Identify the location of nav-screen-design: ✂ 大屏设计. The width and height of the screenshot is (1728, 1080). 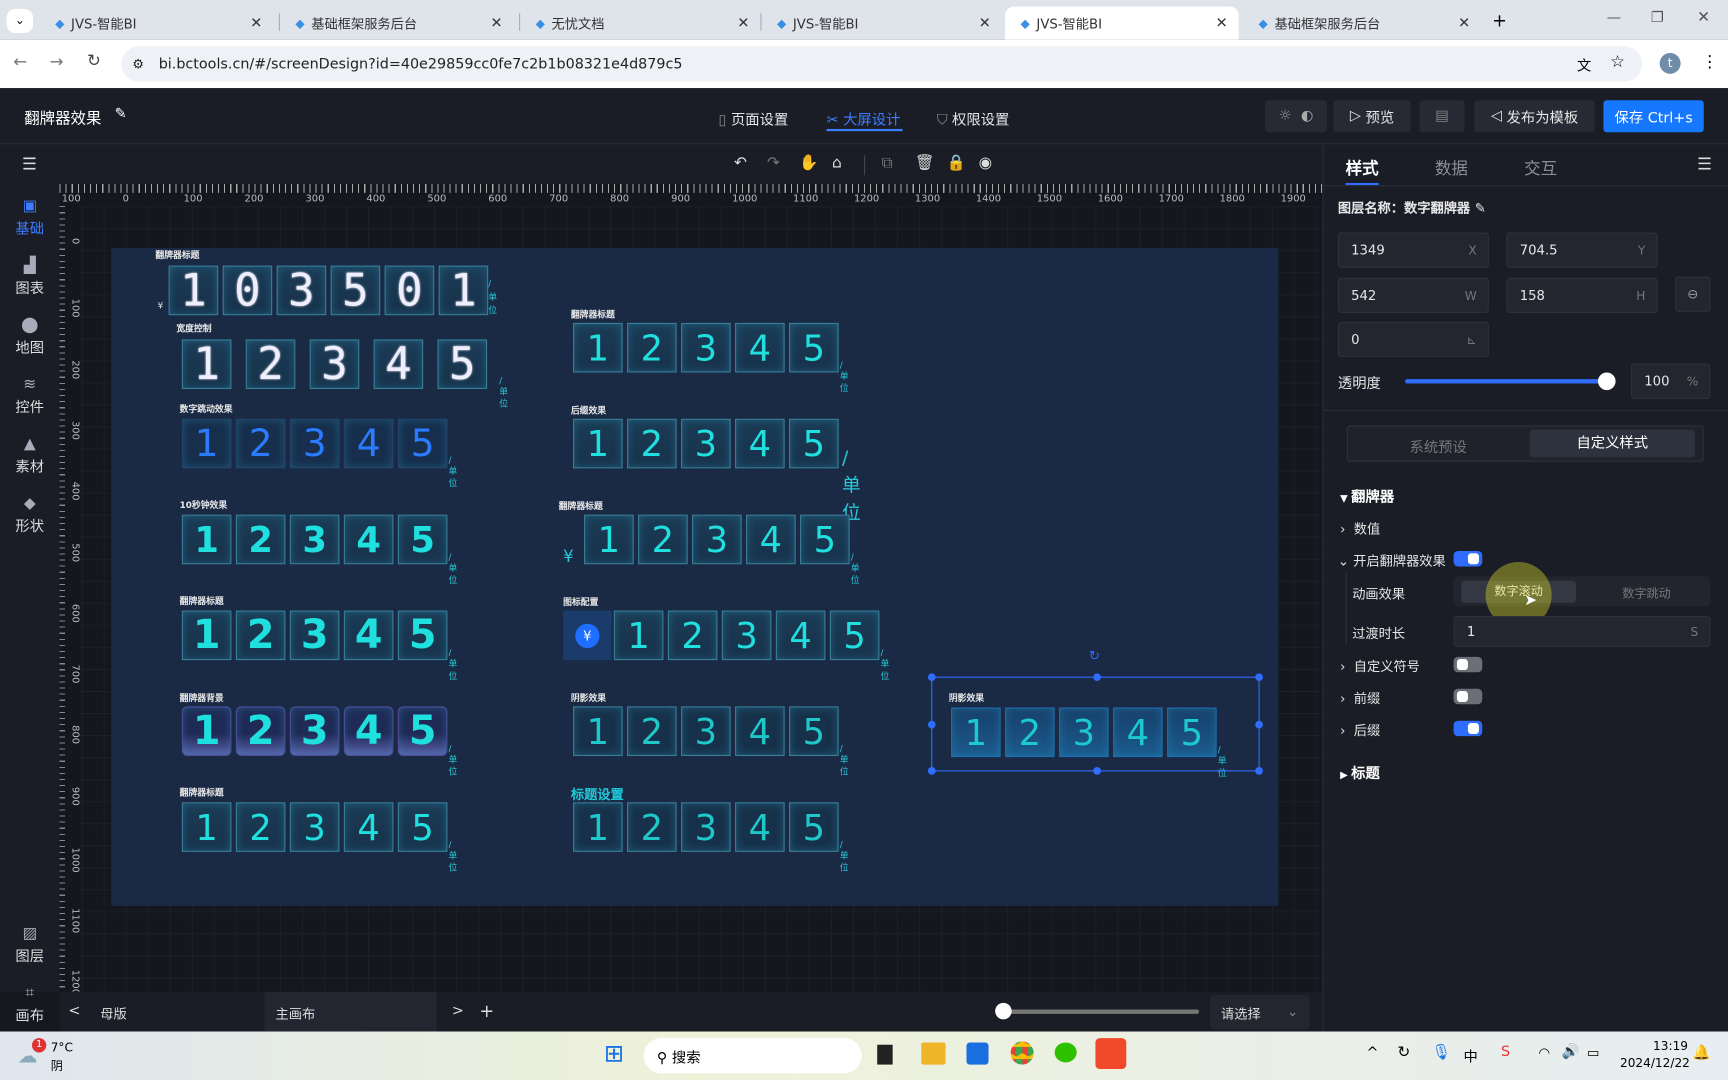
(864, 118).